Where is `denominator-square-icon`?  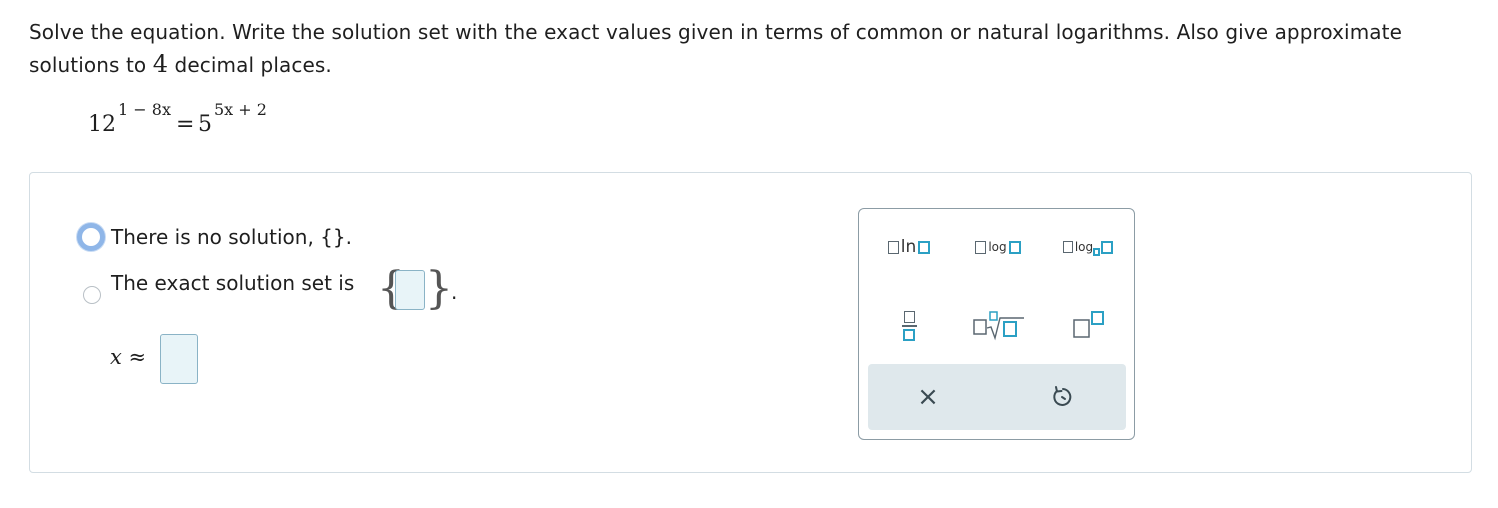
denominator-square-icon is located at coordinates (909, 334).